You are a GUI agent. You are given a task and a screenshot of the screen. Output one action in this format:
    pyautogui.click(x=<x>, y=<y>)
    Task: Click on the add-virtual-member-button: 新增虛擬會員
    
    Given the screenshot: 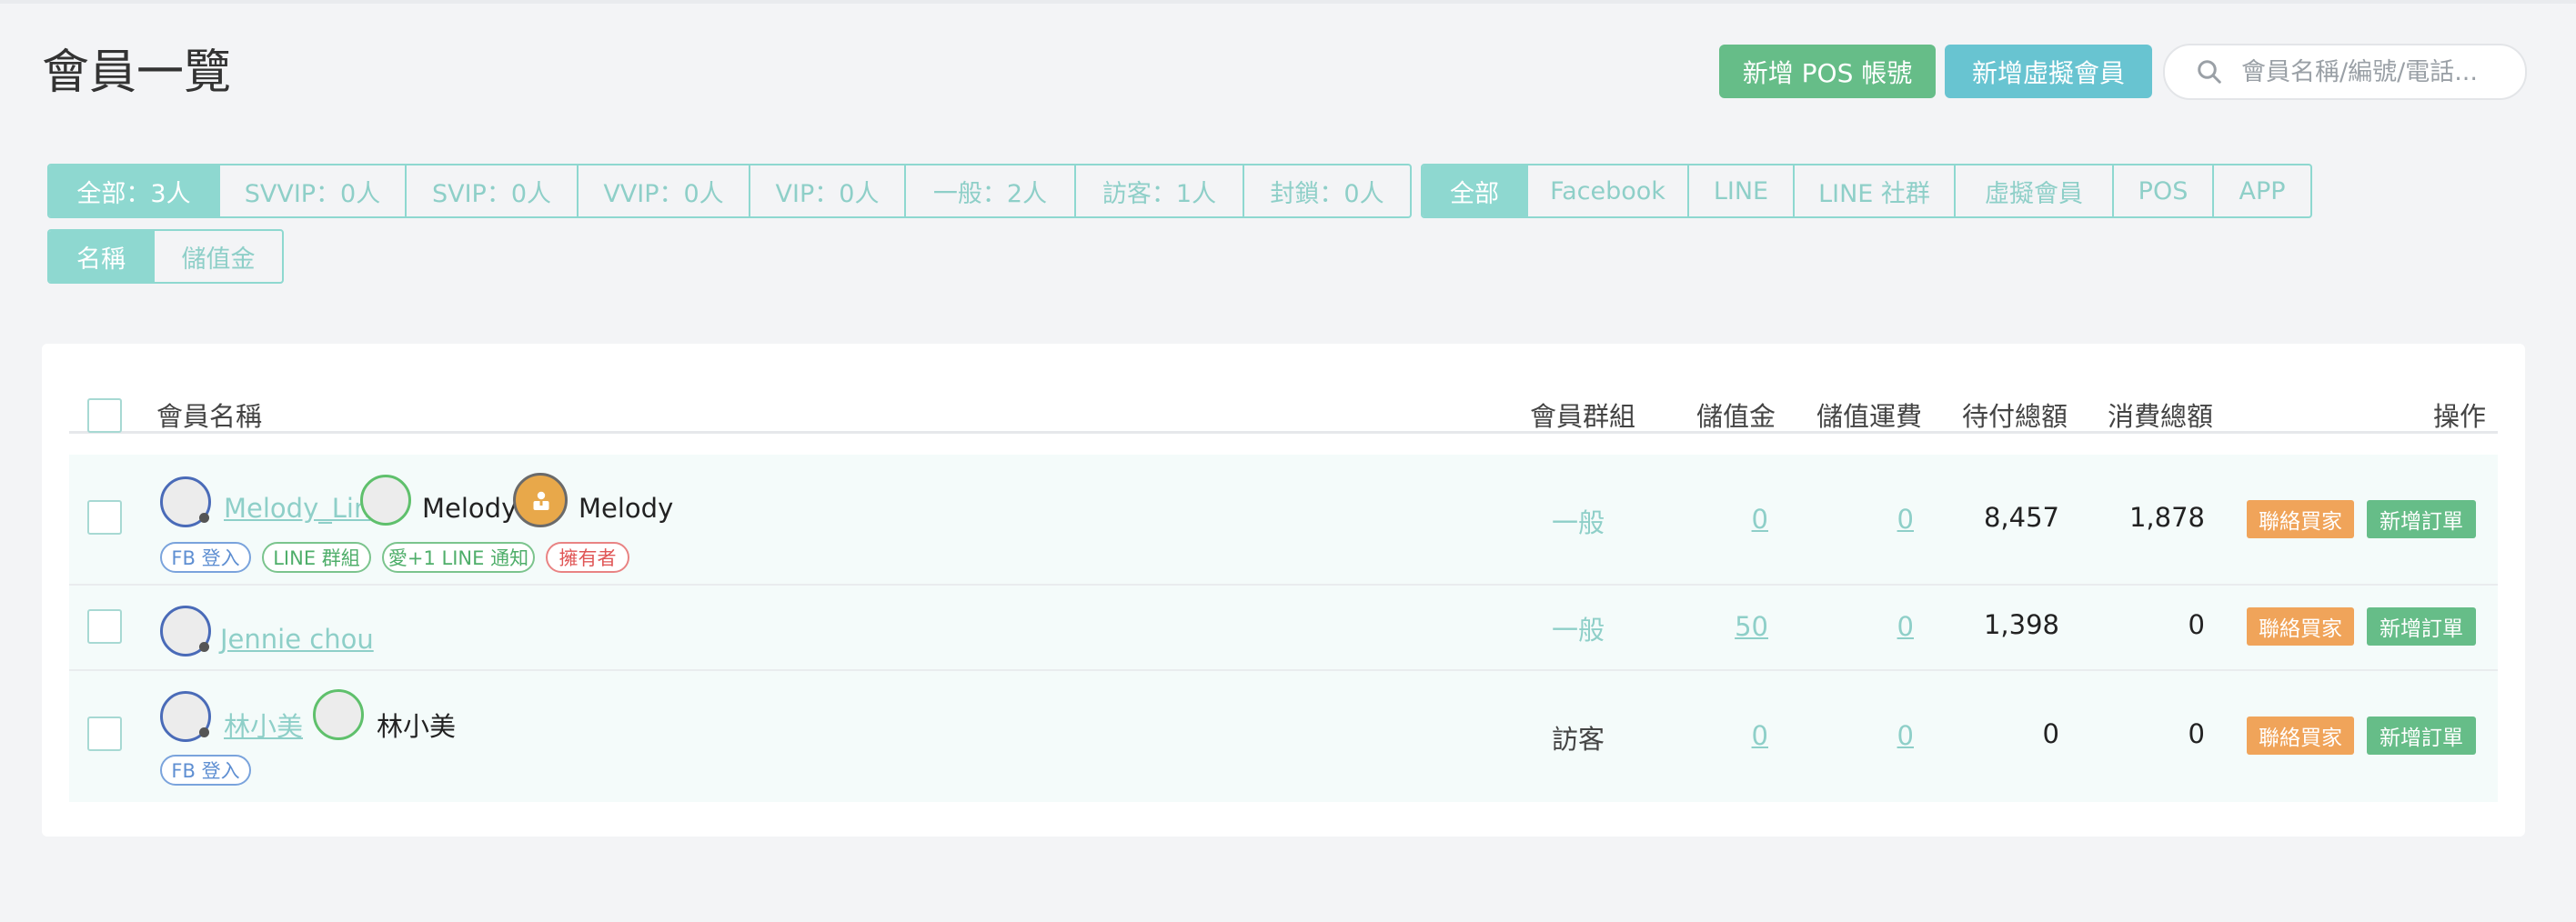 What is the action you would take?
    pyautogui.click(x=2048, y=71)
    